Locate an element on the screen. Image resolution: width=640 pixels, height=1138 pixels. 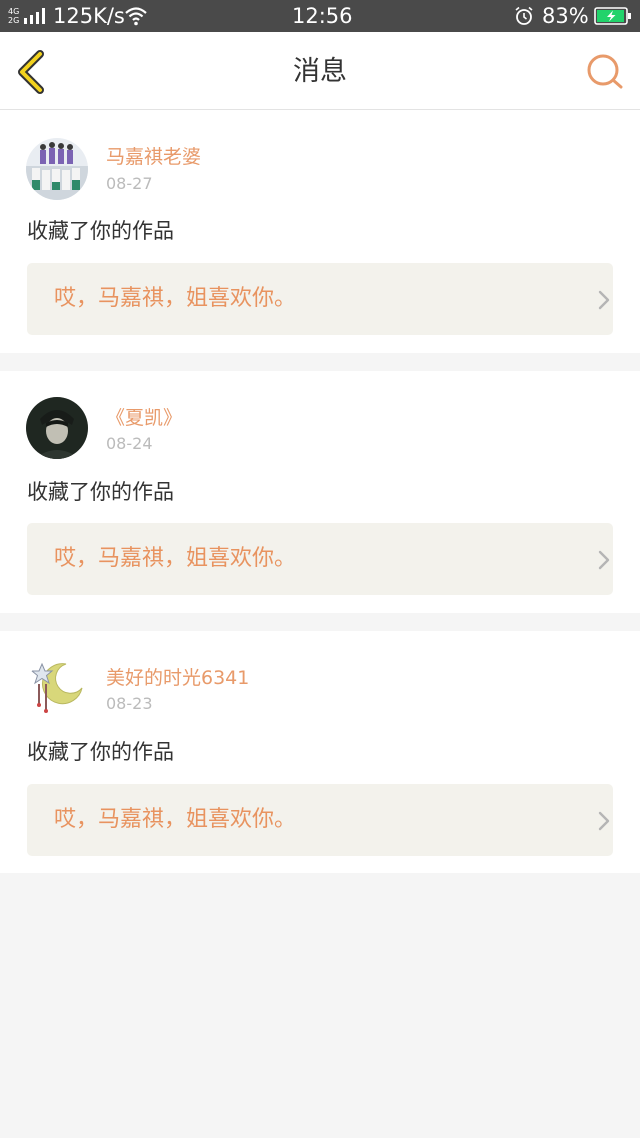
portrait-avatar is located at coordinates (57, 428).